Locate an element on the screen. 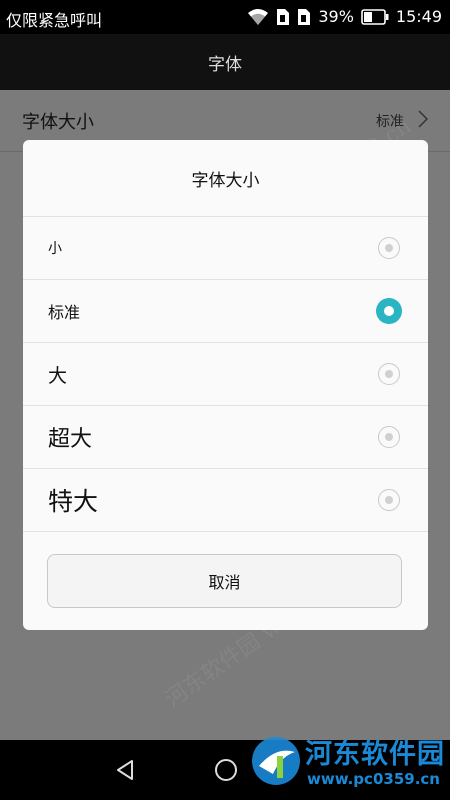 The image size is (450, 800). radio-small is located at coordinates (389, 248).